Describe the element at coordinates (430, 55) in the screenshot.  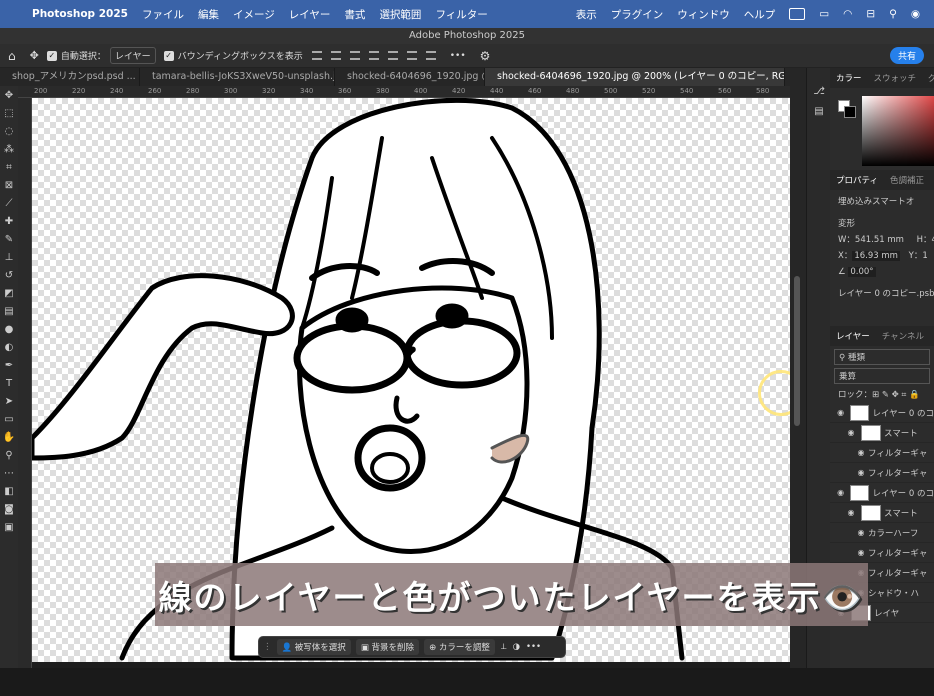
I see `align-right-icon` at that location.